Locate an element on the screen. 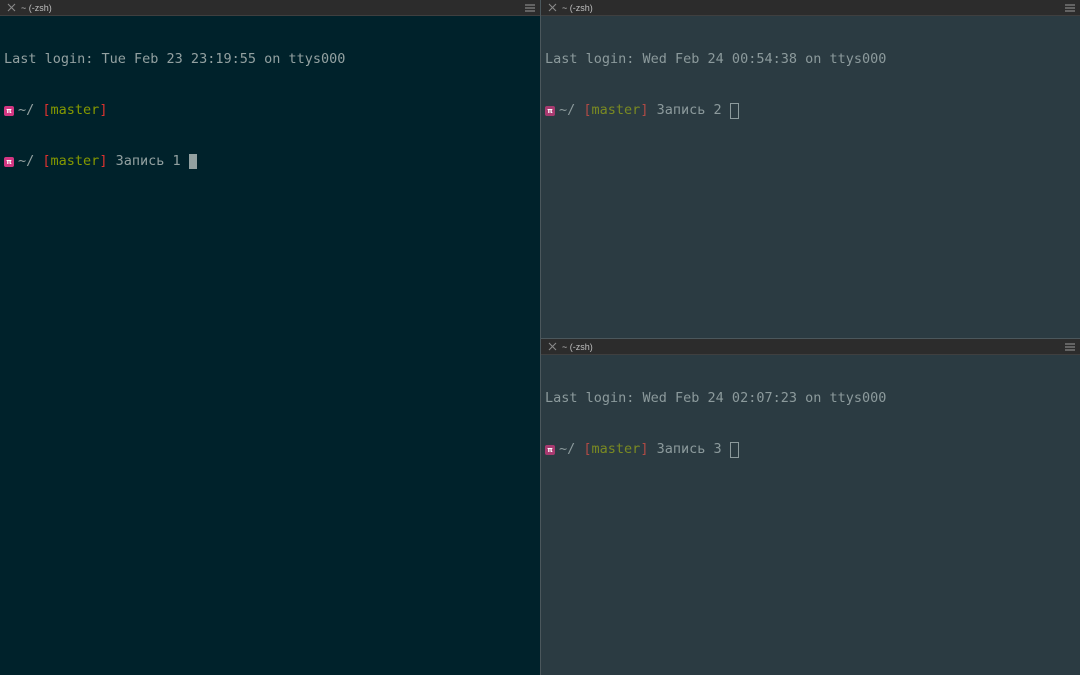  command-input: Запись 1 is located at coordinates (148, 161).